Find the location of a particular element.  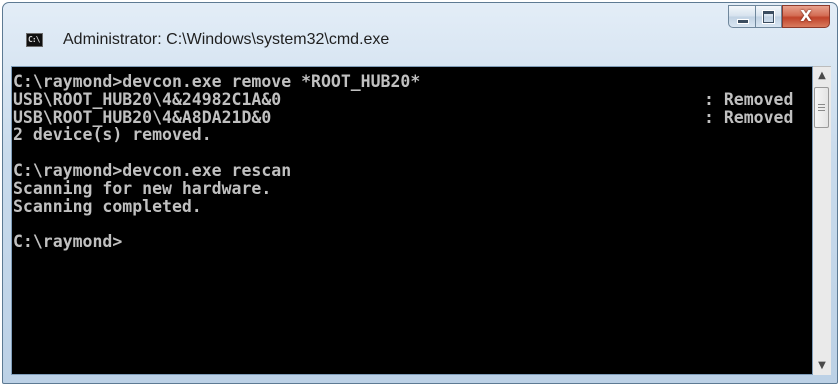

close-button: X is located at coordinates (806, 16).